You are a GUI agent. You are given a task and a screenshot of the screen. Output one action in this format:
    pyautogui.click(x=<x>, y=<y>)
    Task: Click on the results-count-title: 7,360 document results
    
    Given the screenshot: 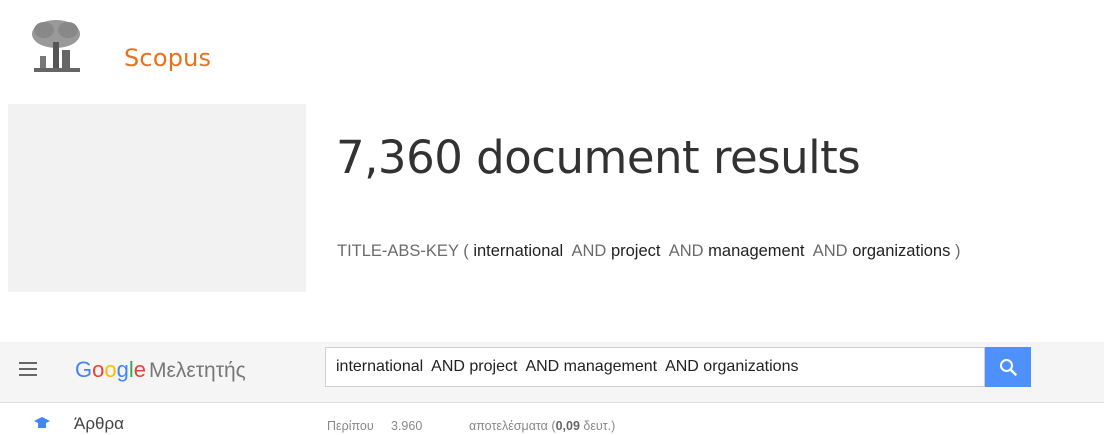 What is the action you would take?
    pyautogui.click(x=598, y=157)
    